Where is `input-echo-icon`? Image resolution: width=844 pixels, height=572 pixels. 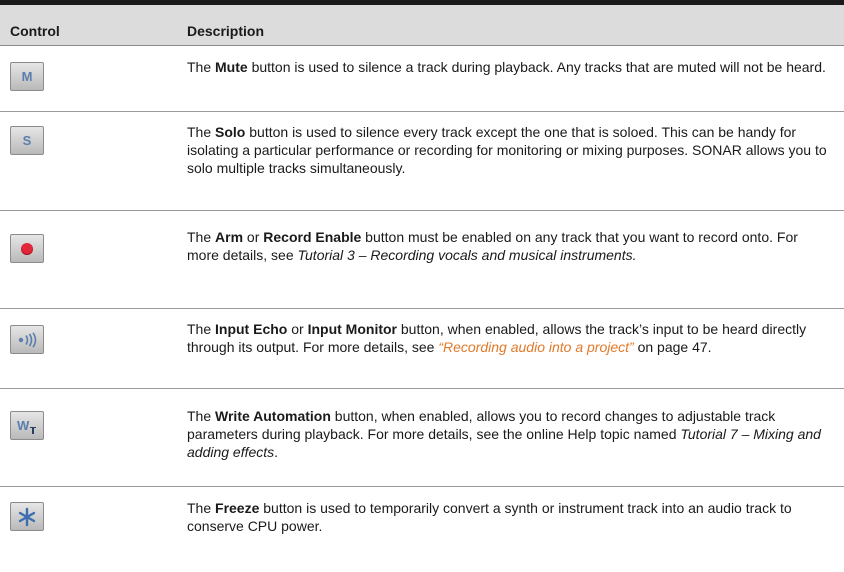 input-echo-icon is located at coordinates (27, 339).